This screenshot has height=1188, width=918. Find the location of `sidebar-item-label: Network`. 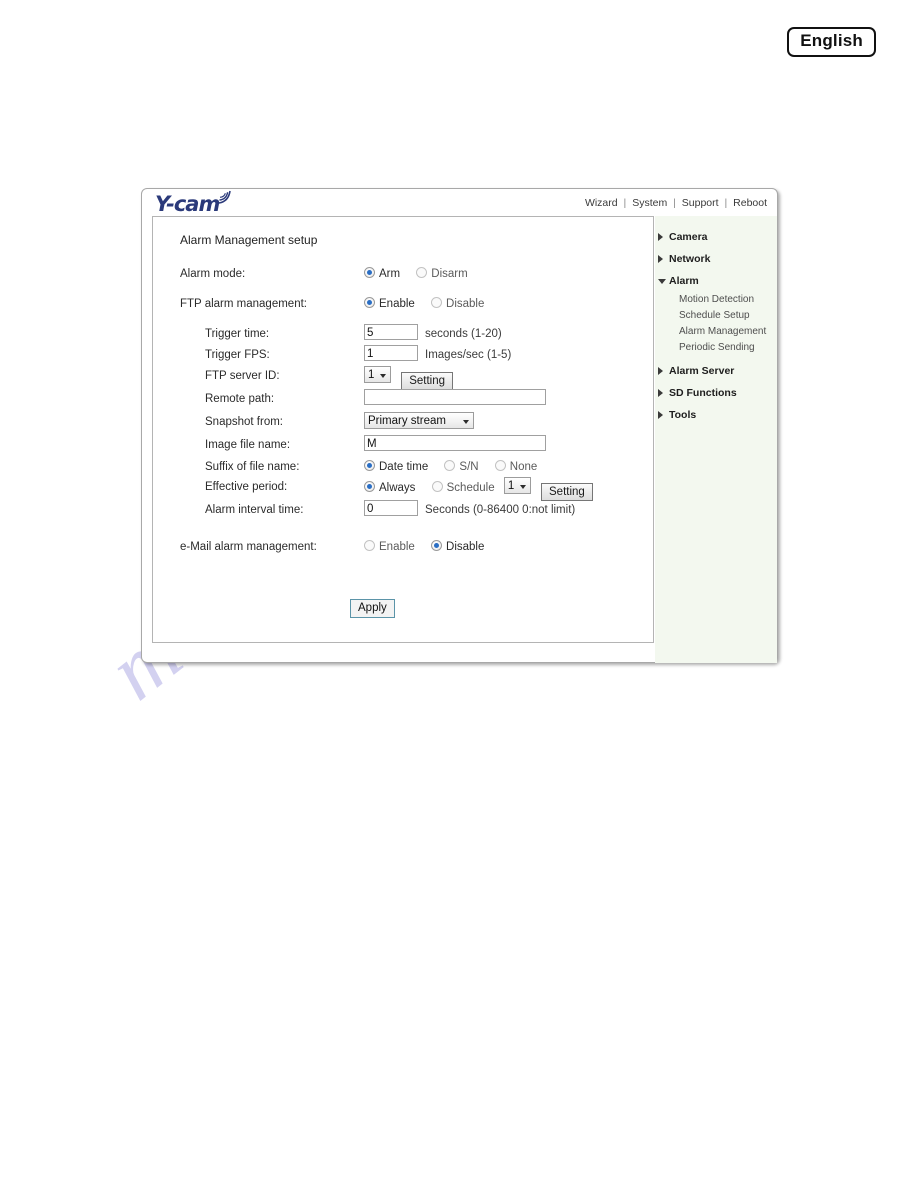

sidebar-item-label: Network is located at coordinates (690, 259).